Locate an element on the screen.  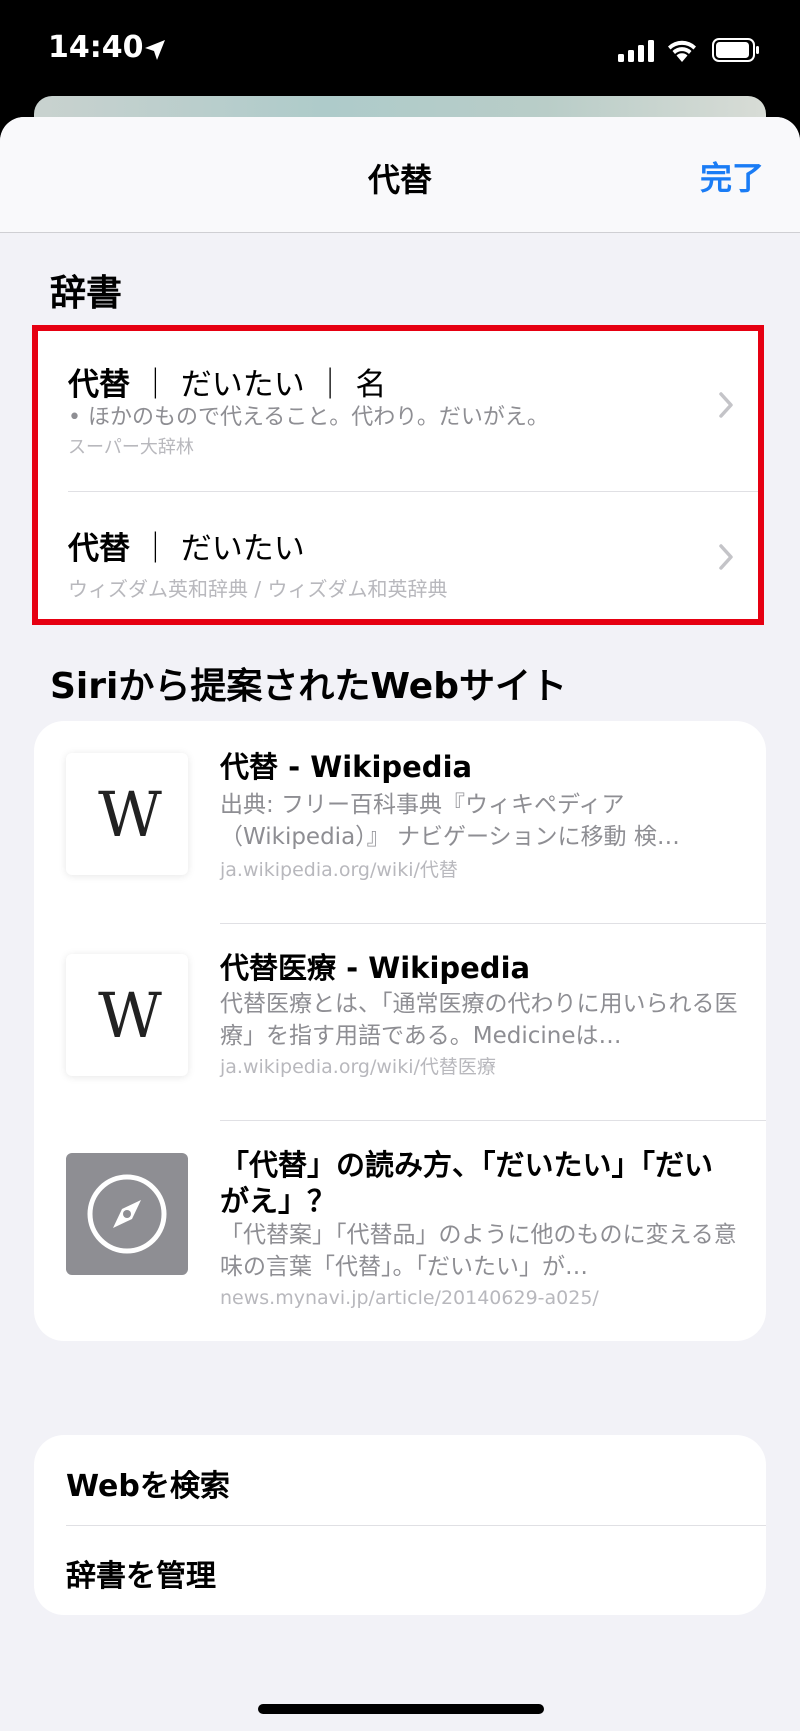
web-result-url: ja.wikipedia.org/wiki/代替 is located at coordinates (339, 870).